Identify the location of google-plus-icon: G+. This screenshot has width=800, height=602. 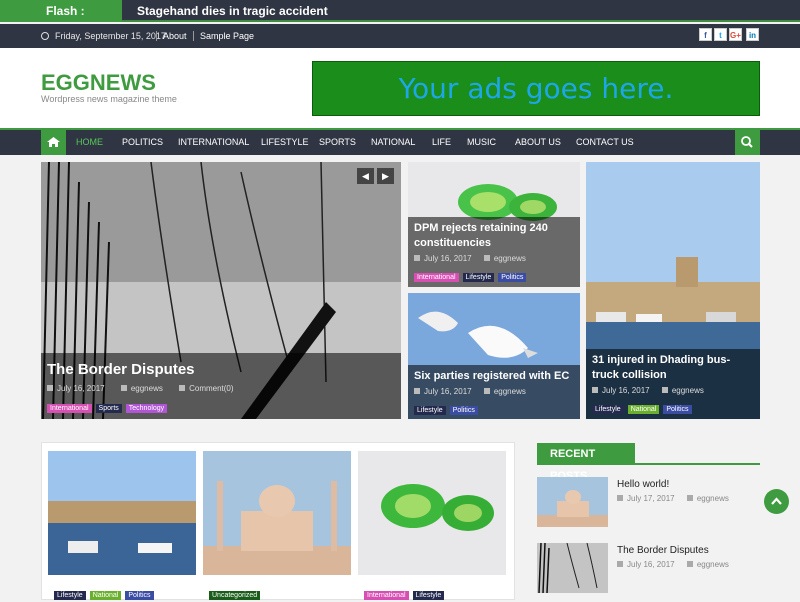
(735, 34).